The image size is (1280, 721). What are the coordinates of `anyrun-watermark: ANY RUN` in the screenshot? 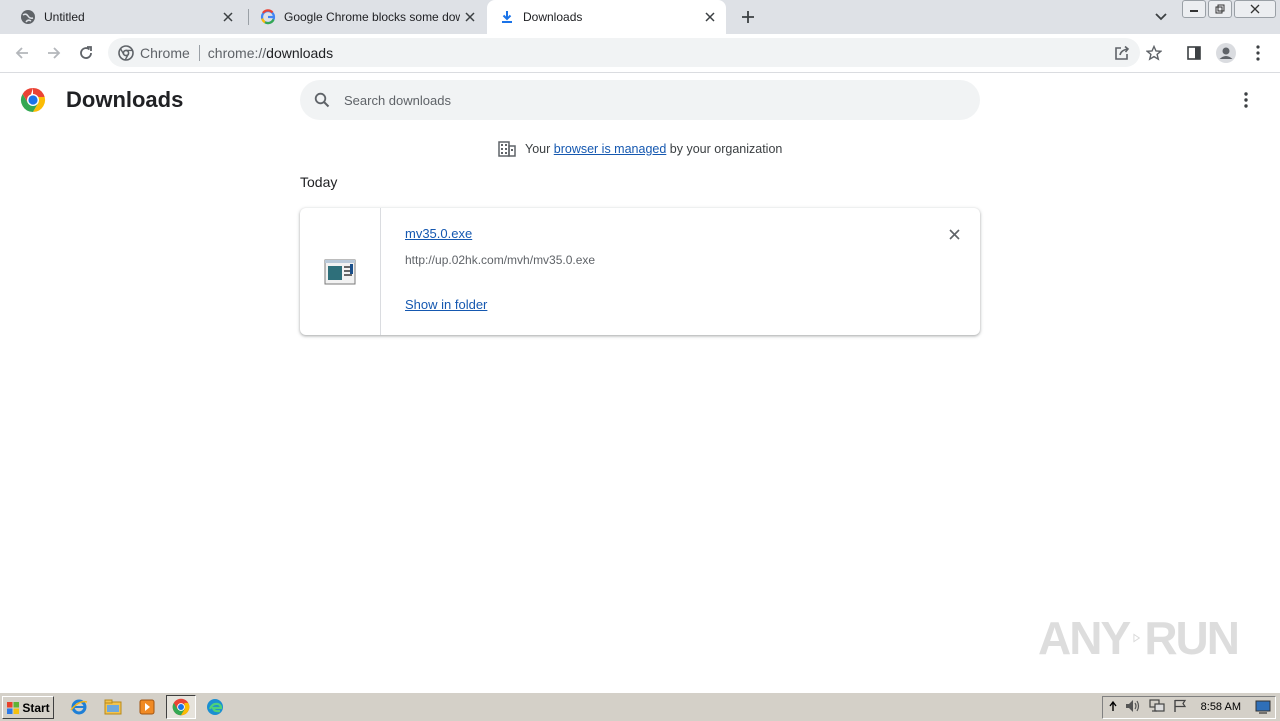 It's located at (1139, 638).